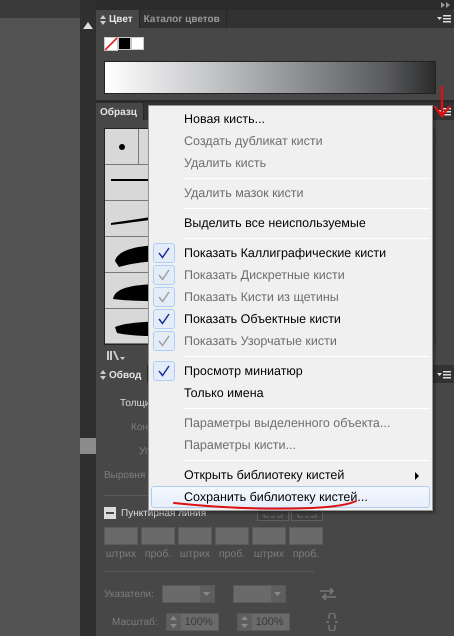  Describe the element at coordinates (290, 253) in the screenshot. I see `menu-item: Показать Каллиграфические кисти` at that location.